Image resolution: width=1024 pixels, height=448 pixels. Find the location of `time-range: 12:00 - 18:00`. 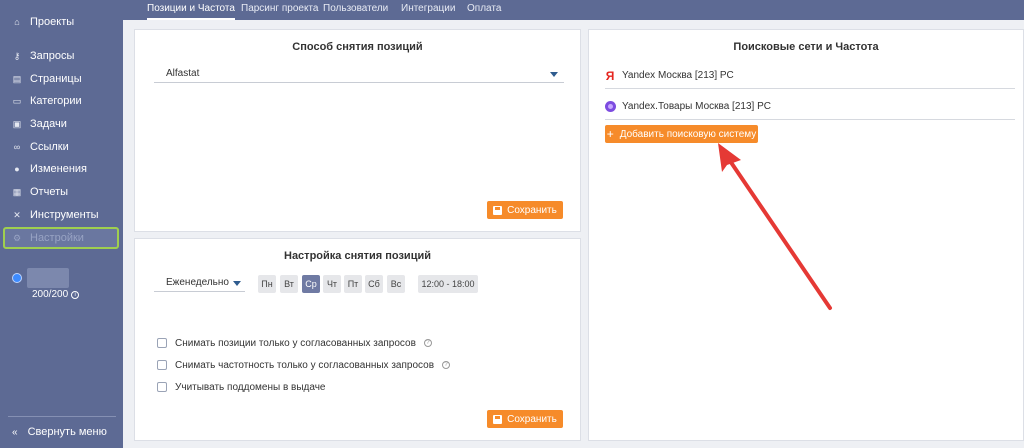

time-range: 12:00 - 18:00 is located at coordinates (448, 284).